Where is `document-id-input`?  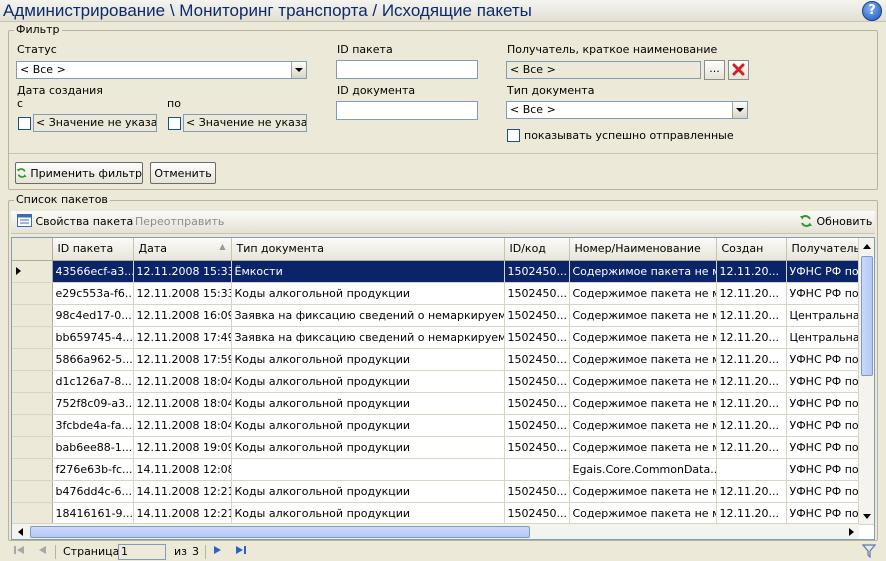
document-id-input is located at coordinates (407, 110).